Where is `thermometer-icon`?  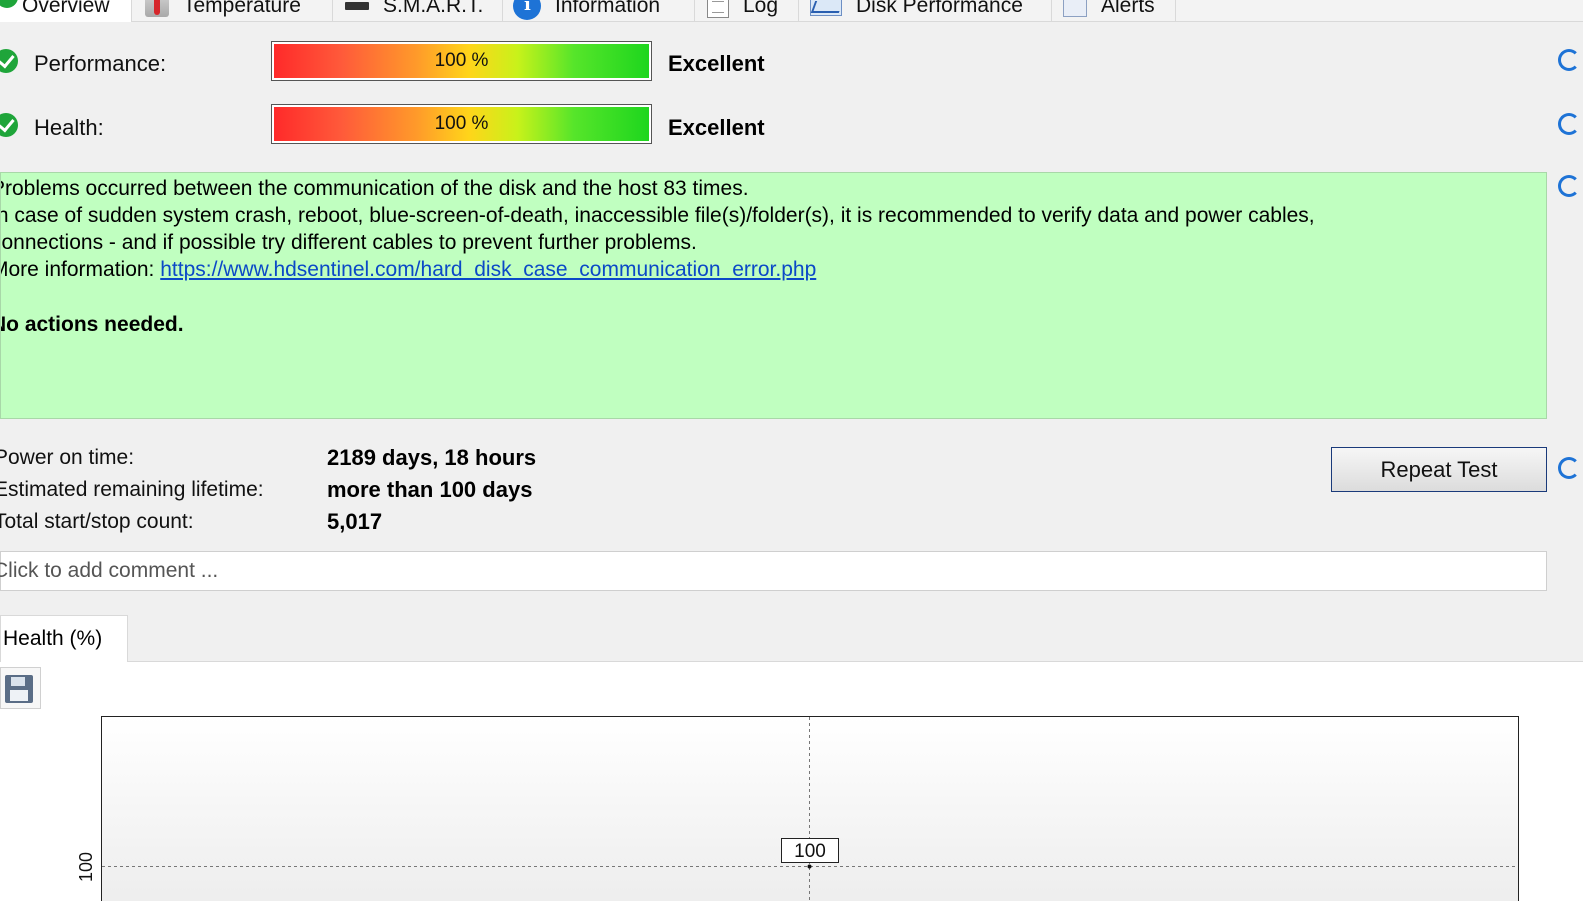
thermometer-icon is located at coordinates (157, 8).